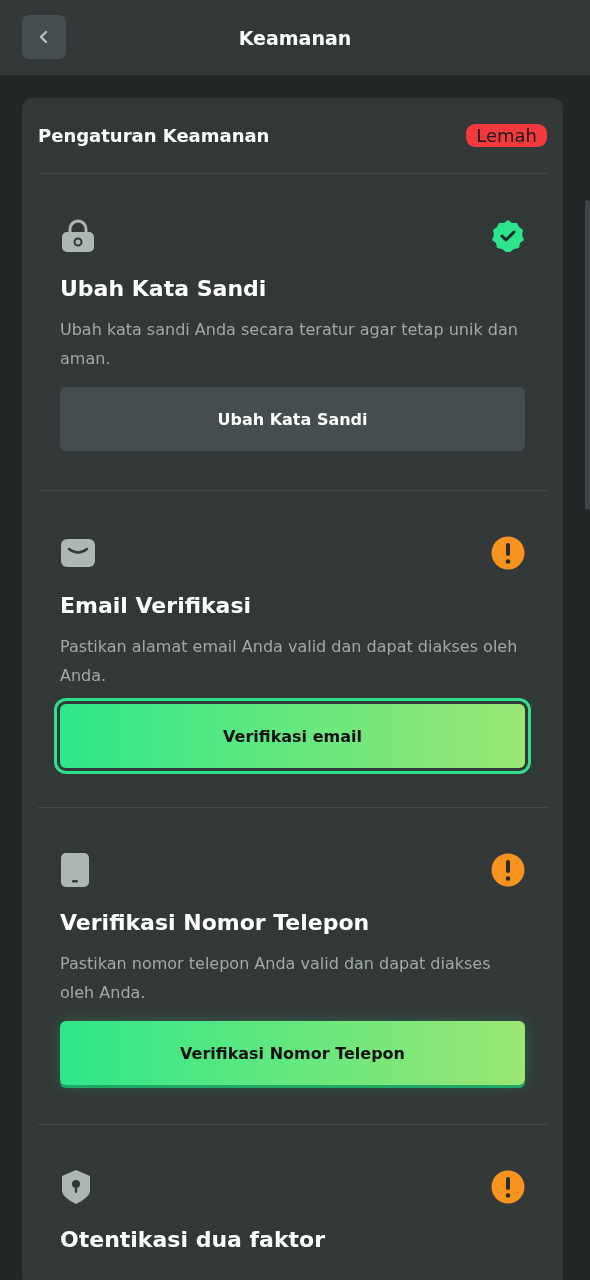  Describe the element at coordinates (292, 1053) in the screenshot. I see `verify-button: Verifikasi Nomor Telepon` at that location.